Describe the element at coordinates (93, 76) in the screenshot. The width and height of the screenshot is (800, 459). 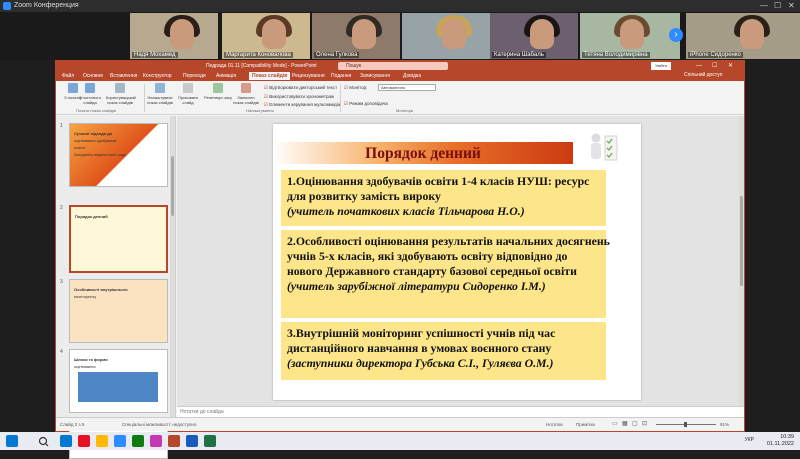
I see `tab-2: Основне` at that location.